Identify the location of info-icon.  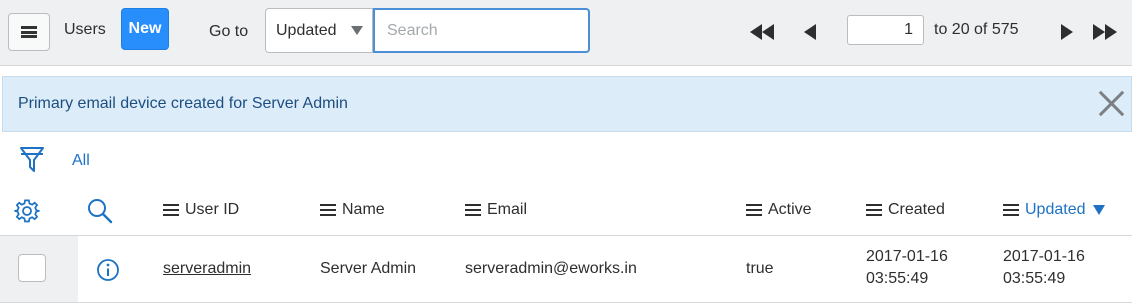
(108, 270).